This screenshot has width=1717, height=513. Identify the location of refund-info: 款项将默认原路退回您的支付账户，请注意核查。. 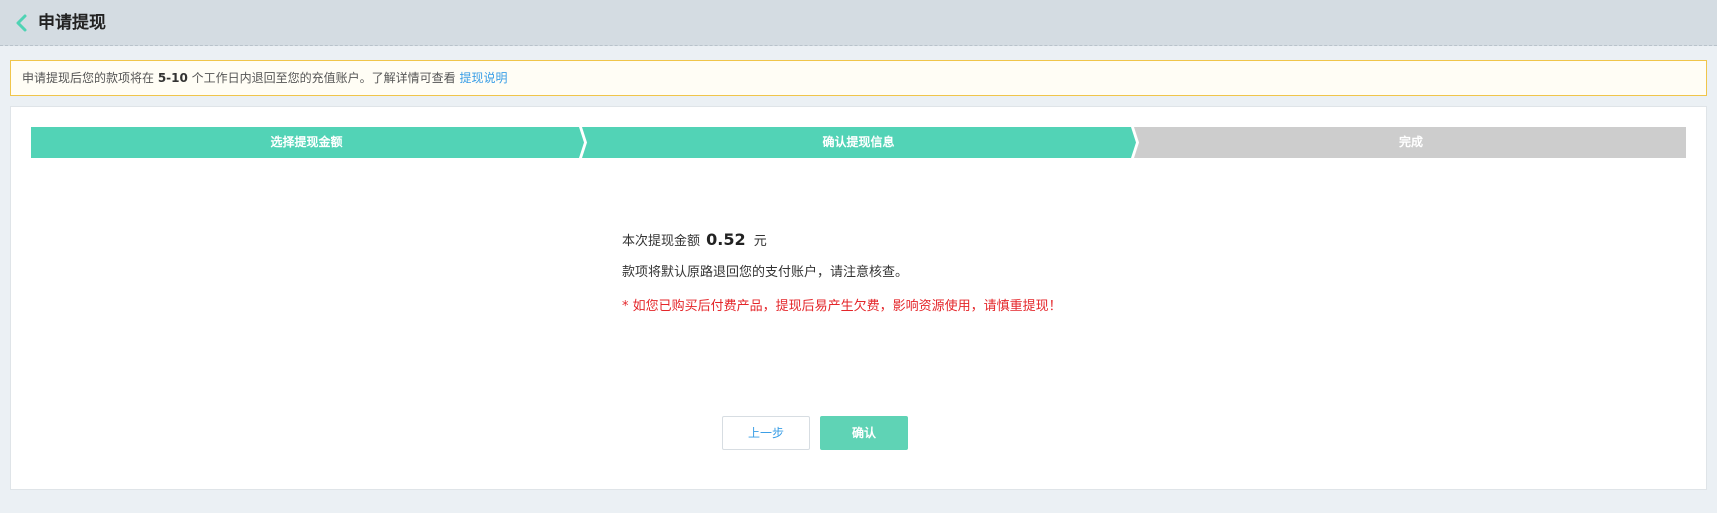
(765, 272).